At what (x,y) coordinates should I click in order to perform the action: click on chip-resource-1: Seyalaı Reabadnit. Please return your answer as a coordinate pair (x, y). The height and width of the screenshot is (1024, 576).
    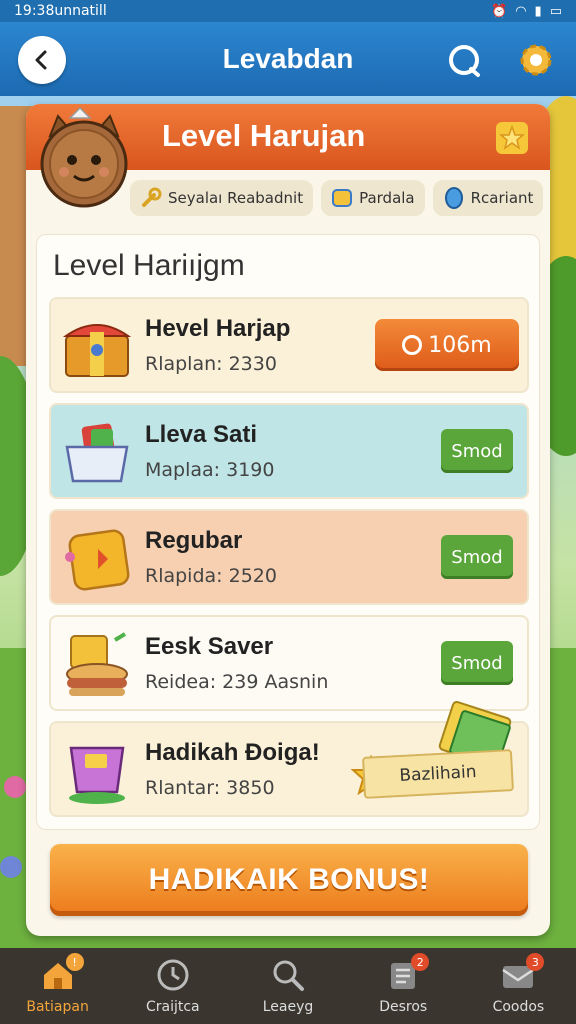
    Looking at the image, I should click on (222, 198).